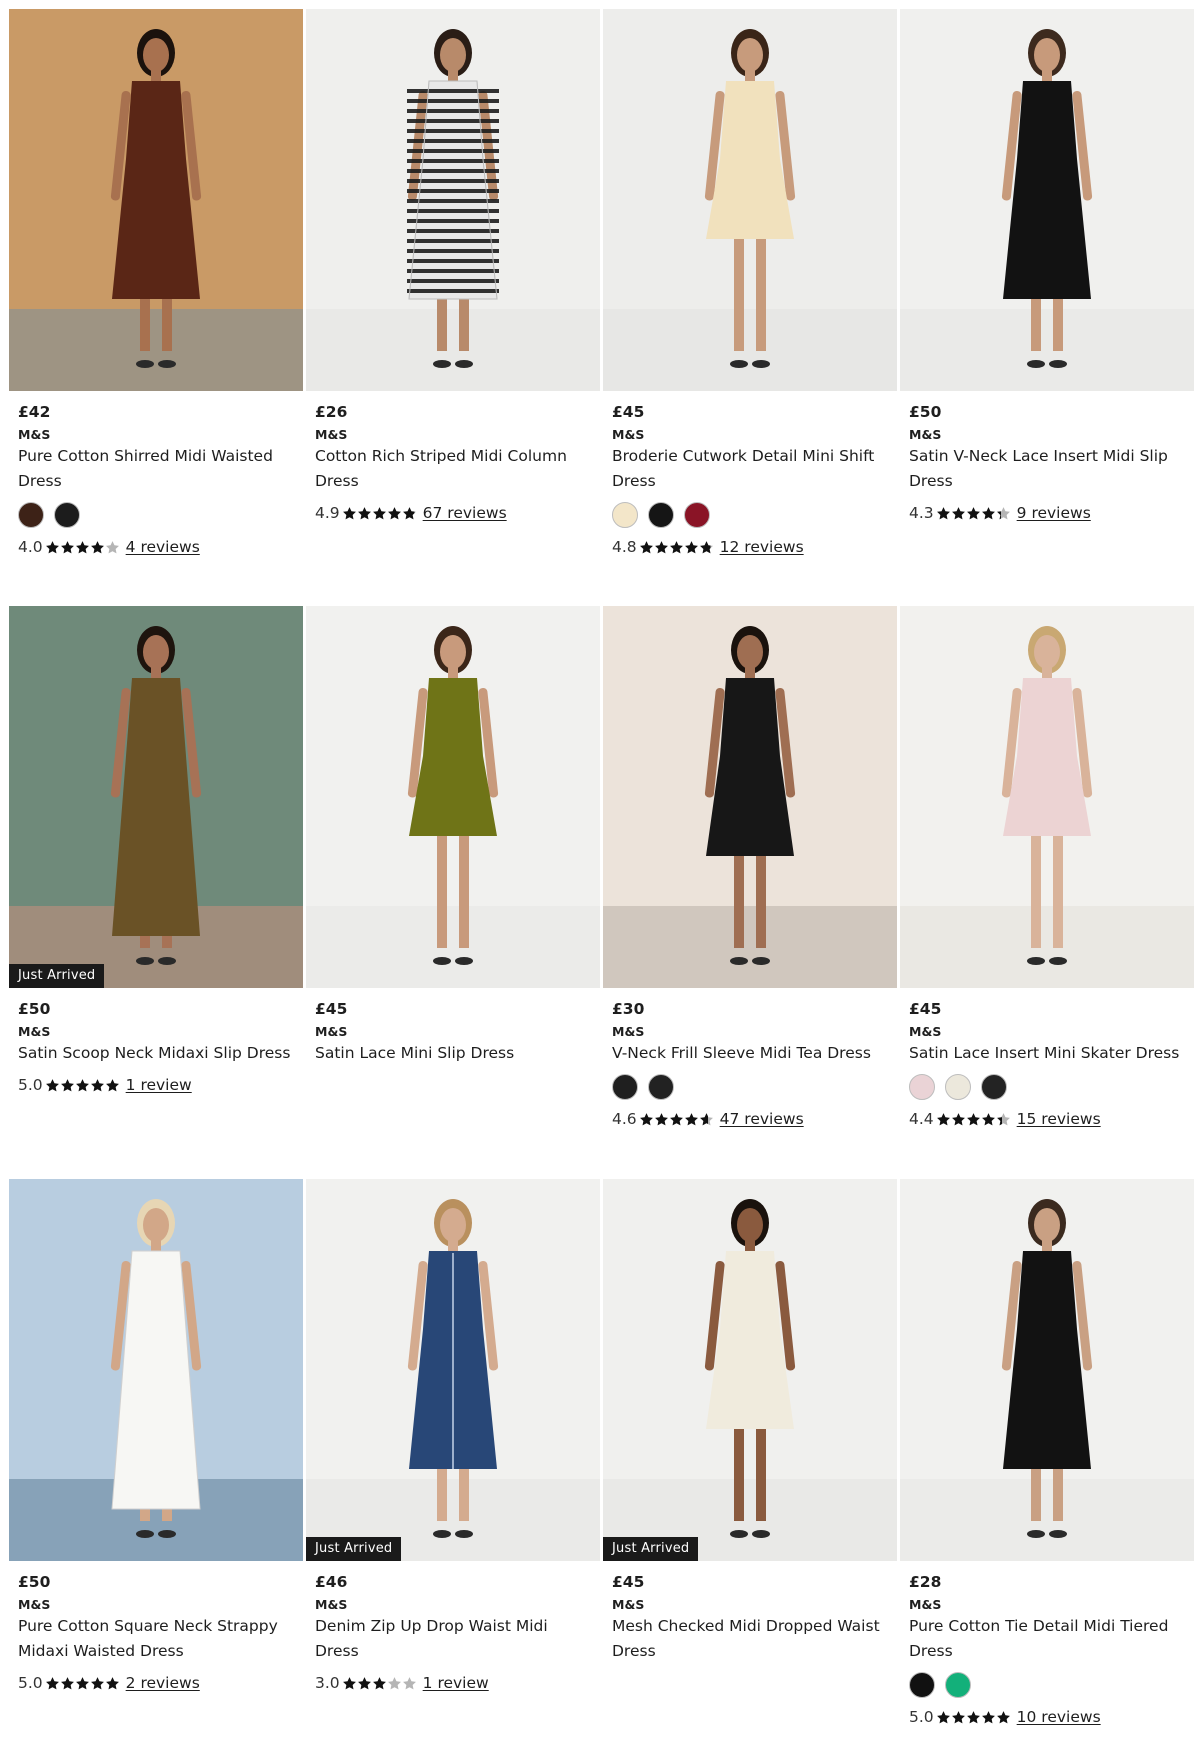 The height and width of the screenshot is (1752, 1200). I want to click on product-title-link: Satin Lace Insert Mini Skater Dress, so click(1047, 1053).